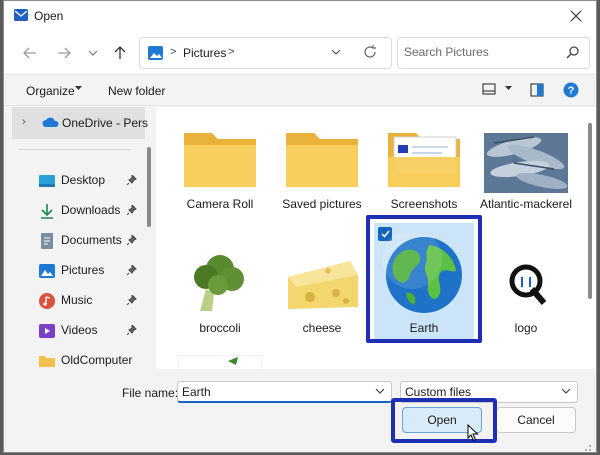 The height and width of the screenshot is (455, 600). I want to click on divider, so click(75, 149).